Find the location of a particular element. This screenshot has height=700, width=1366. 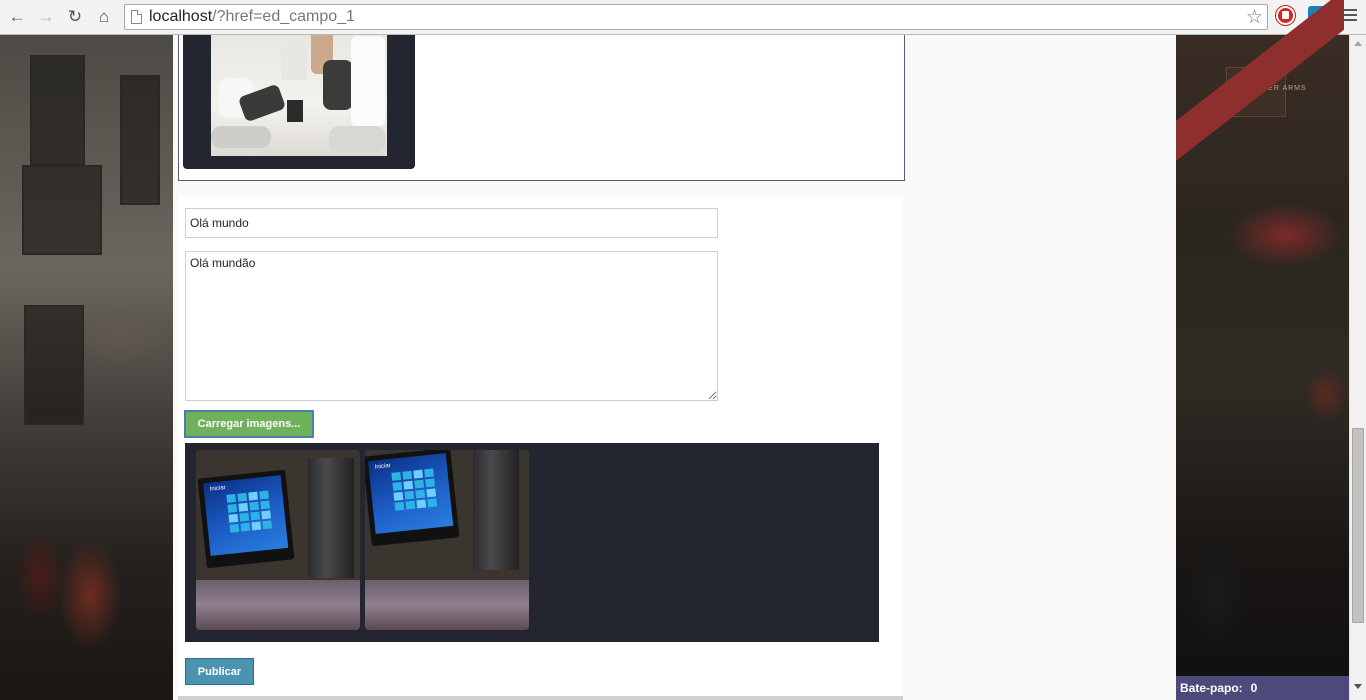

scrollbar-thumb is located at coordinates (1358, 525).